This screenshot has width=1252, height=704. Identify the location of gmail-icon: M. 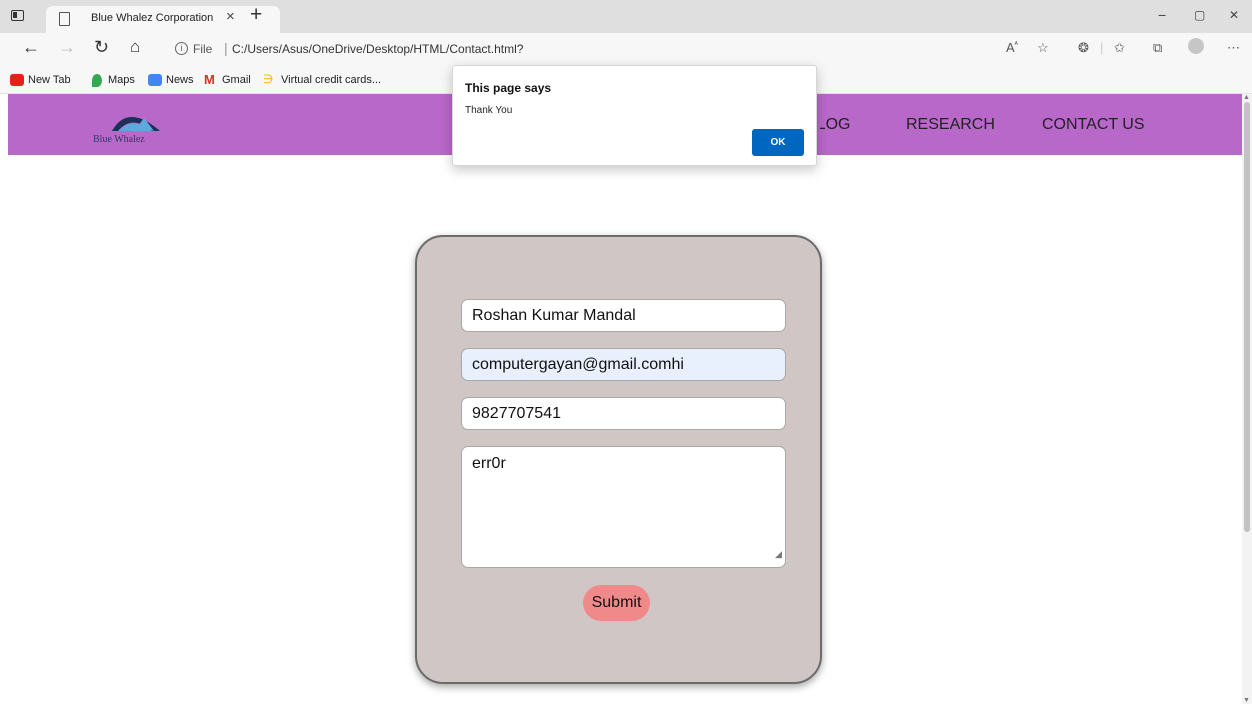
(209, 79).